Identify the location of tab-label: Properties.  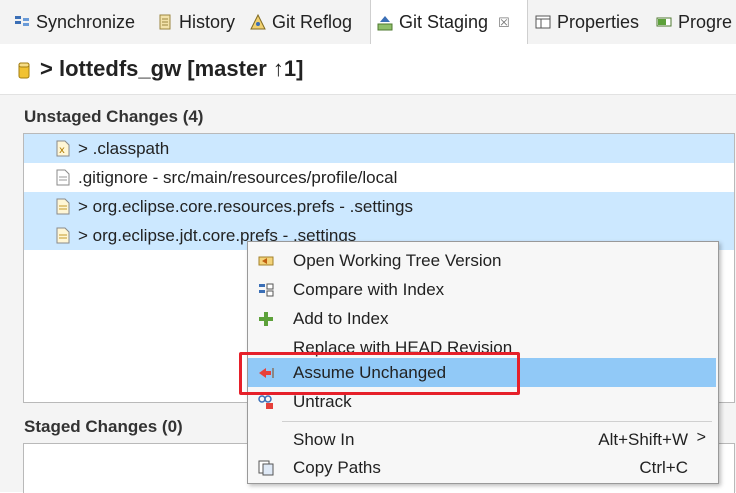
(598, 21).